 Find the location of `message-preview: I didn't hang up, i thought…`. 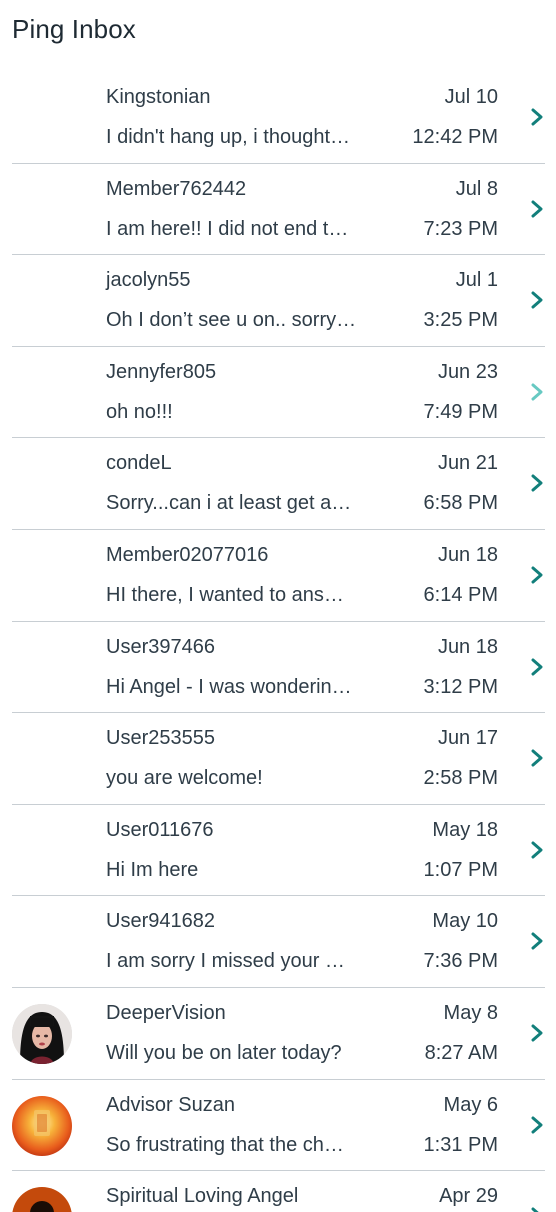

message-preview: I didn't hang up, i thought… is located at coordinates (228, 137).